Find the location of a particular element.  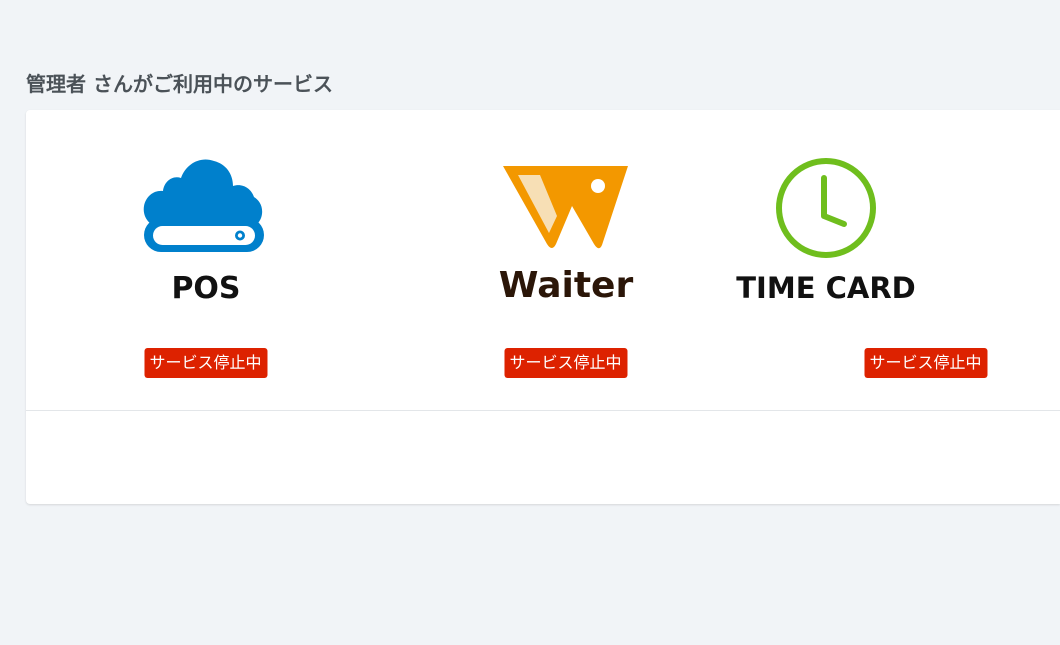

timecard-logo-text: TIME CARD is located at coordinates (825, 288).